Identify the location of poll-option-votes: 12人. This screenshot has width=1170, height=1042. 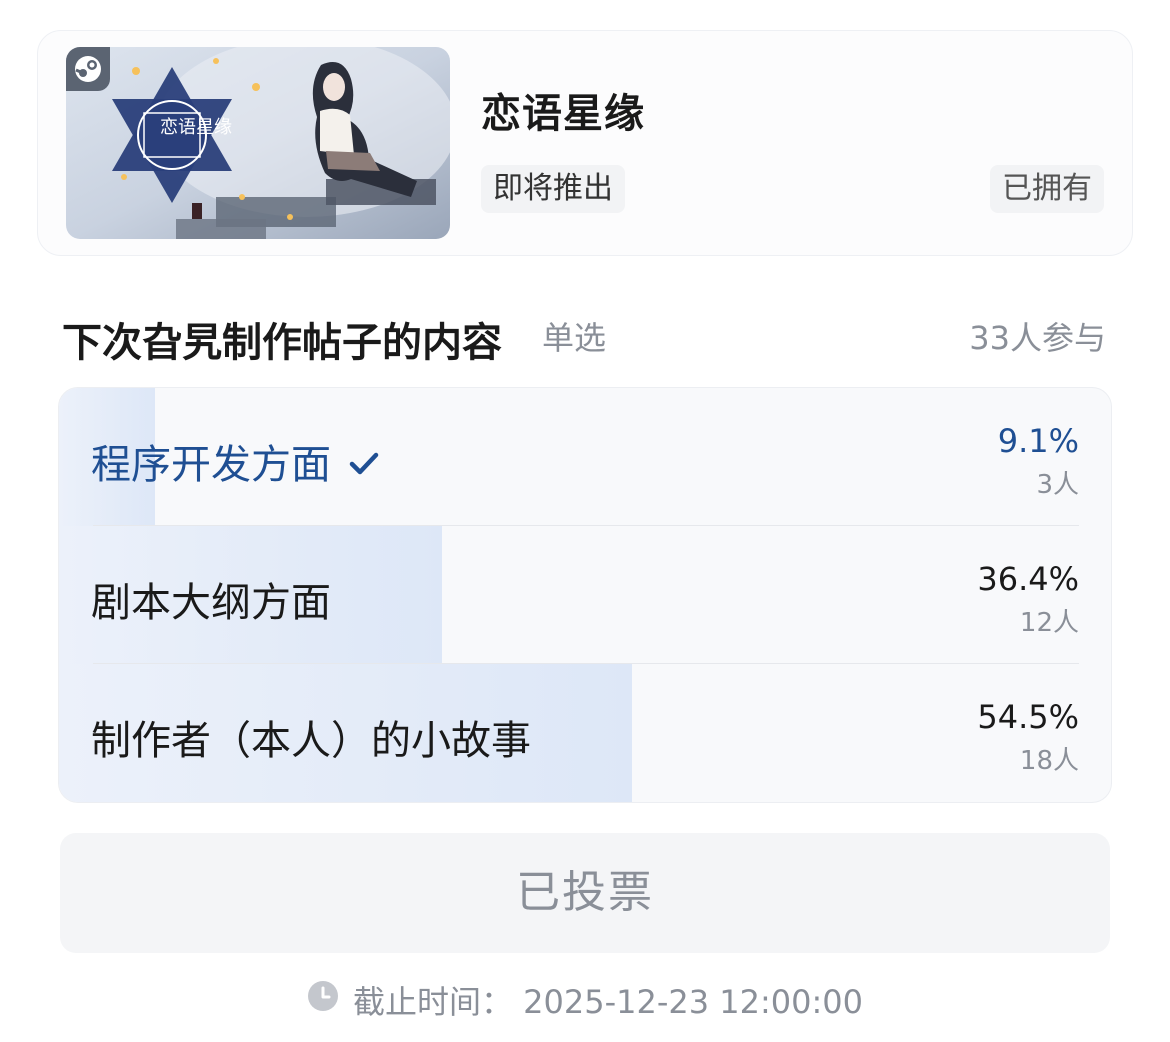
(1049, 623).